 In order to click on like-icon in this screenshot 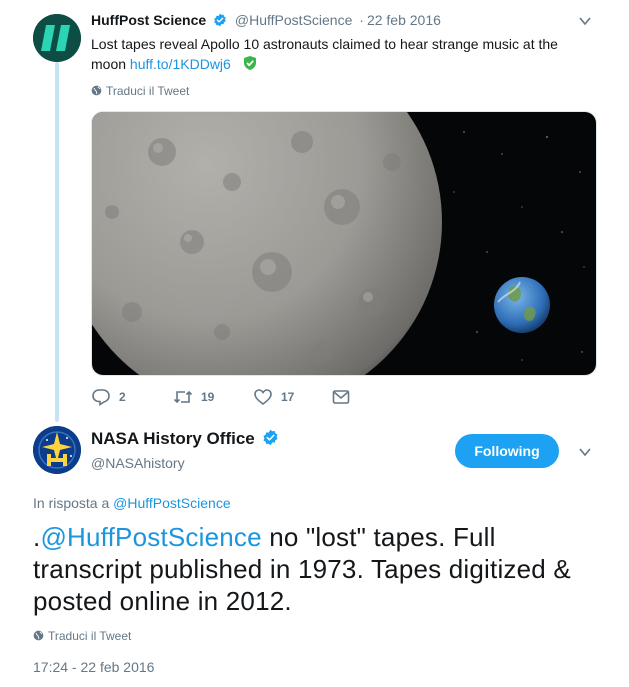, I will do `click(263, 397)`.